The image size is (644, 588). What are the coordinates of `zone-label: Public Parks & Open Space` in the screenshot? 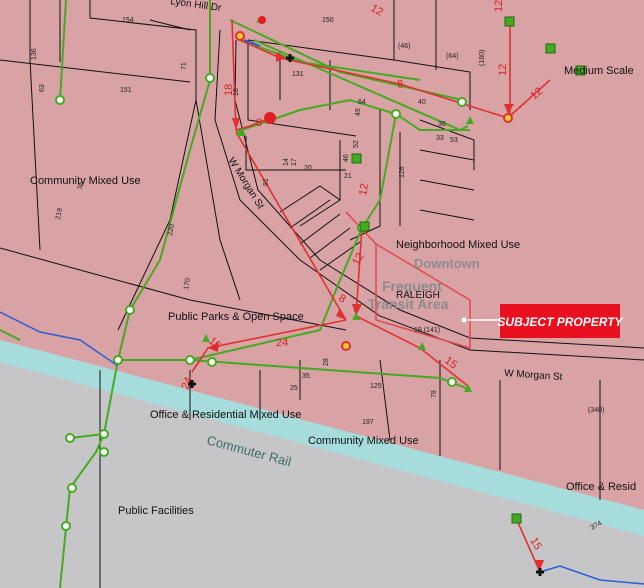 It's located at (236, 317).